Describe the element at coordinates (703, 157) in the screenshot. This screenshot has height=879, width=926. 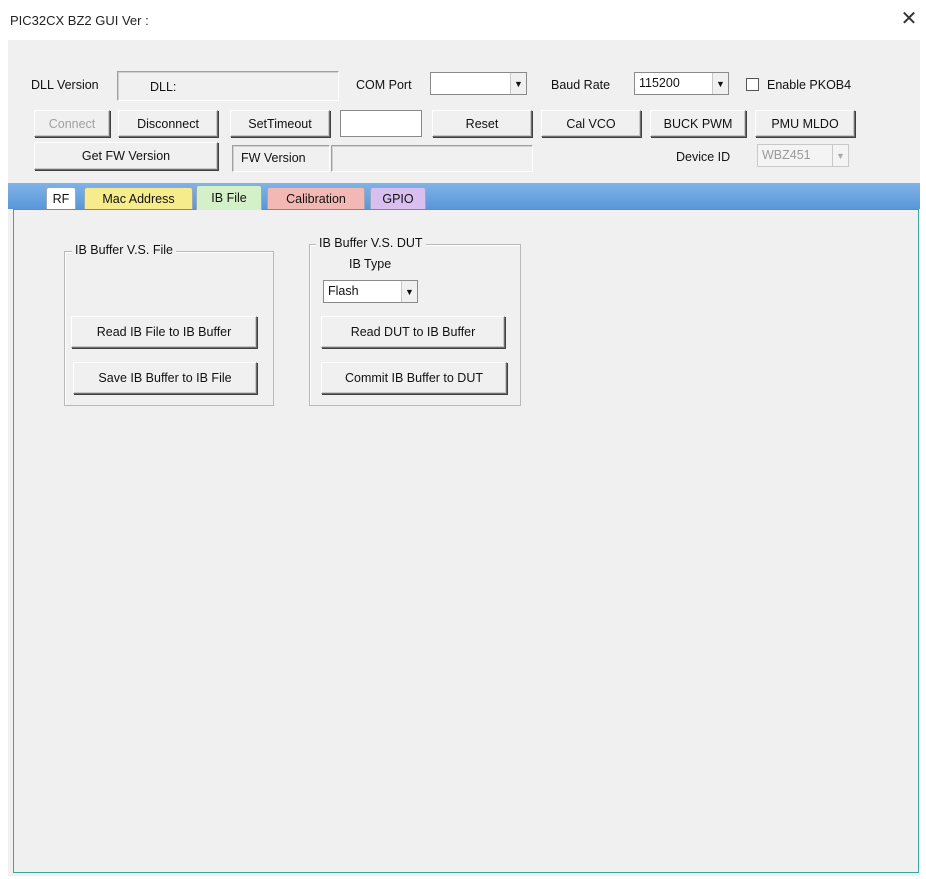
I see `device-id-label: Device ID` at that location.